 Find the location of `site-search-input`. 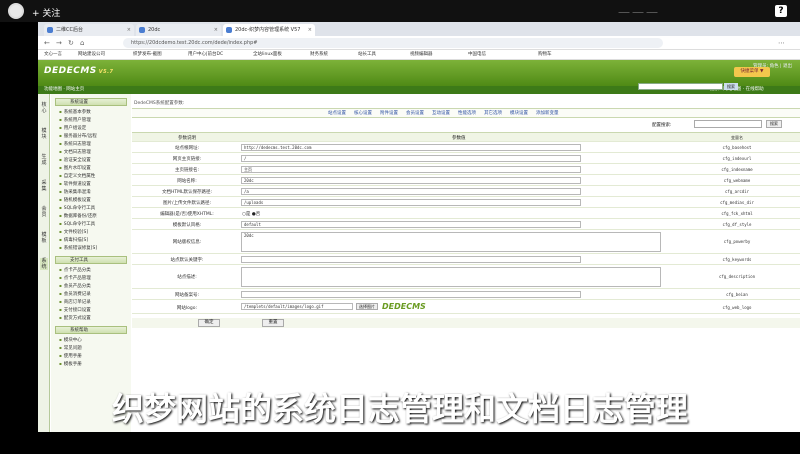

site-search-input is located at coordinates (680, 86).